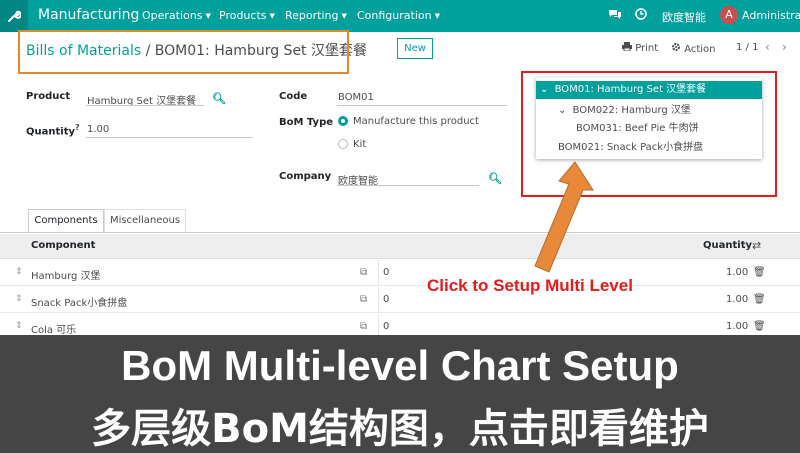 This screenshot has height=453, width=800. What do you see at coordinates (400, 429) in the screenshot?
I see `caption-chinese: 多层级BoM结构图，点击即看维护` at bounding box center [400, 429].